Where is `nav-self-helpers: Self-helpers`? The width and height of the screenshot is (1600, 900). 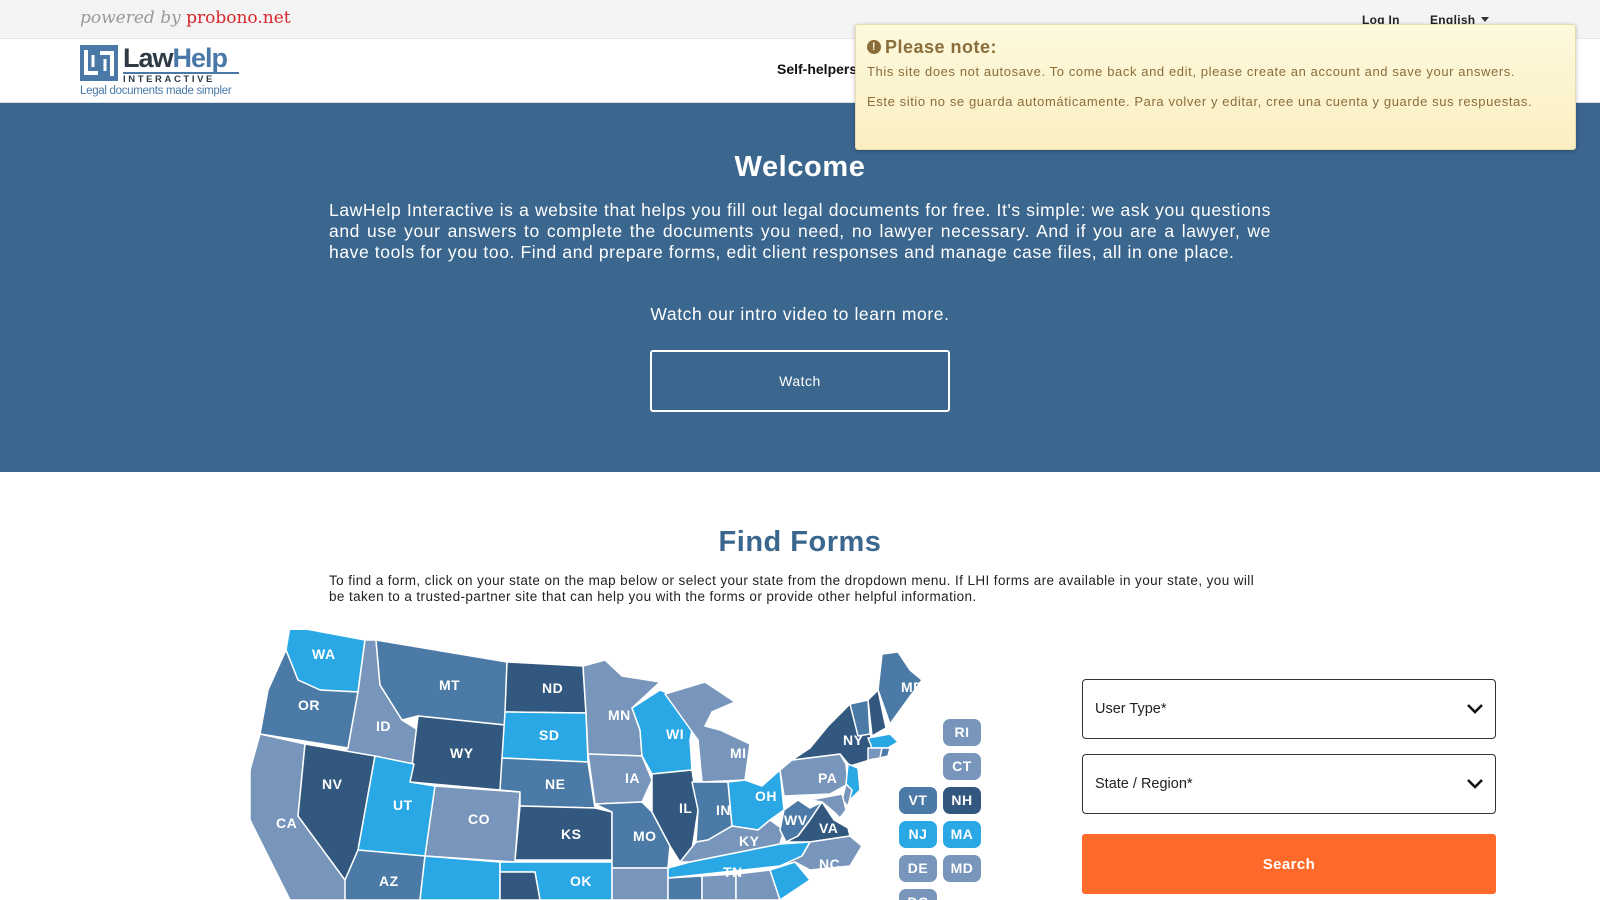
nav-self-helpers: Self-helpers is located at coordinates (817, 69).